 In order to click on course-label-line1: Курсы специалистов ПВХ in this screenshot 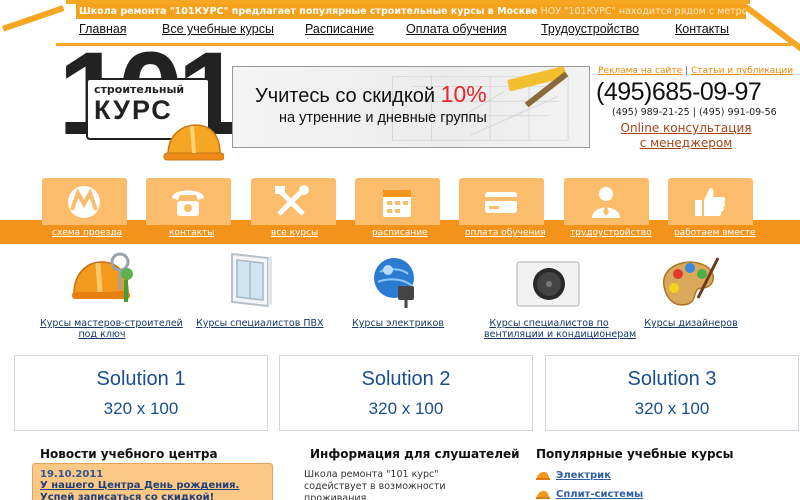, I will do `click(260, 323)`.